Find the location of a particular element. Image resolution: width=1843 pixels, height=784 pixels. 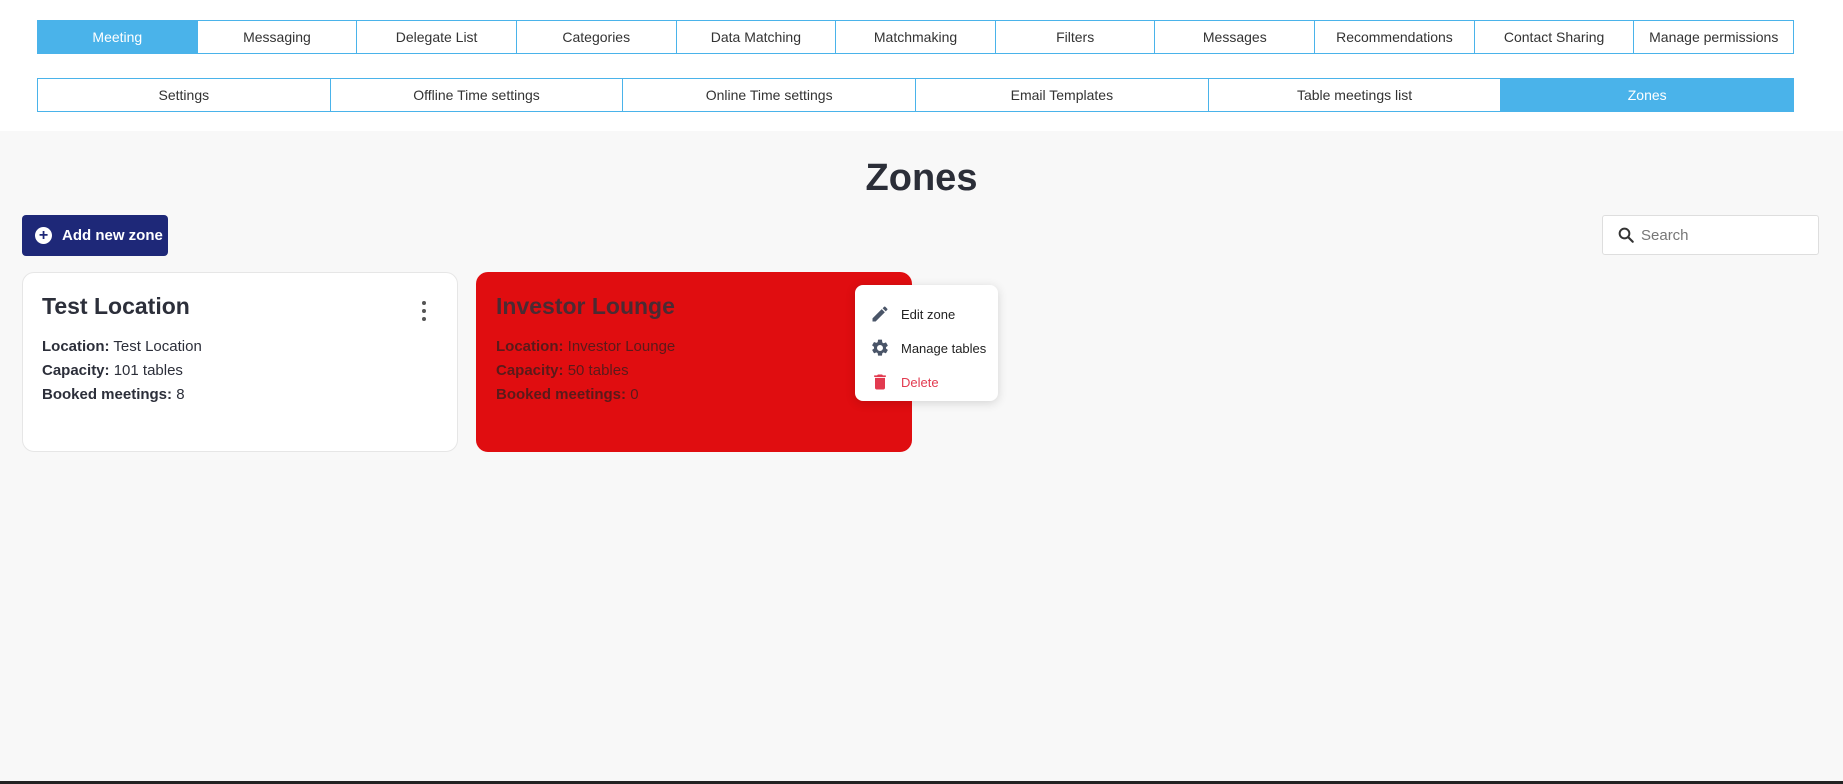

tab-categories: Categories is located at coordinates (596, 37).